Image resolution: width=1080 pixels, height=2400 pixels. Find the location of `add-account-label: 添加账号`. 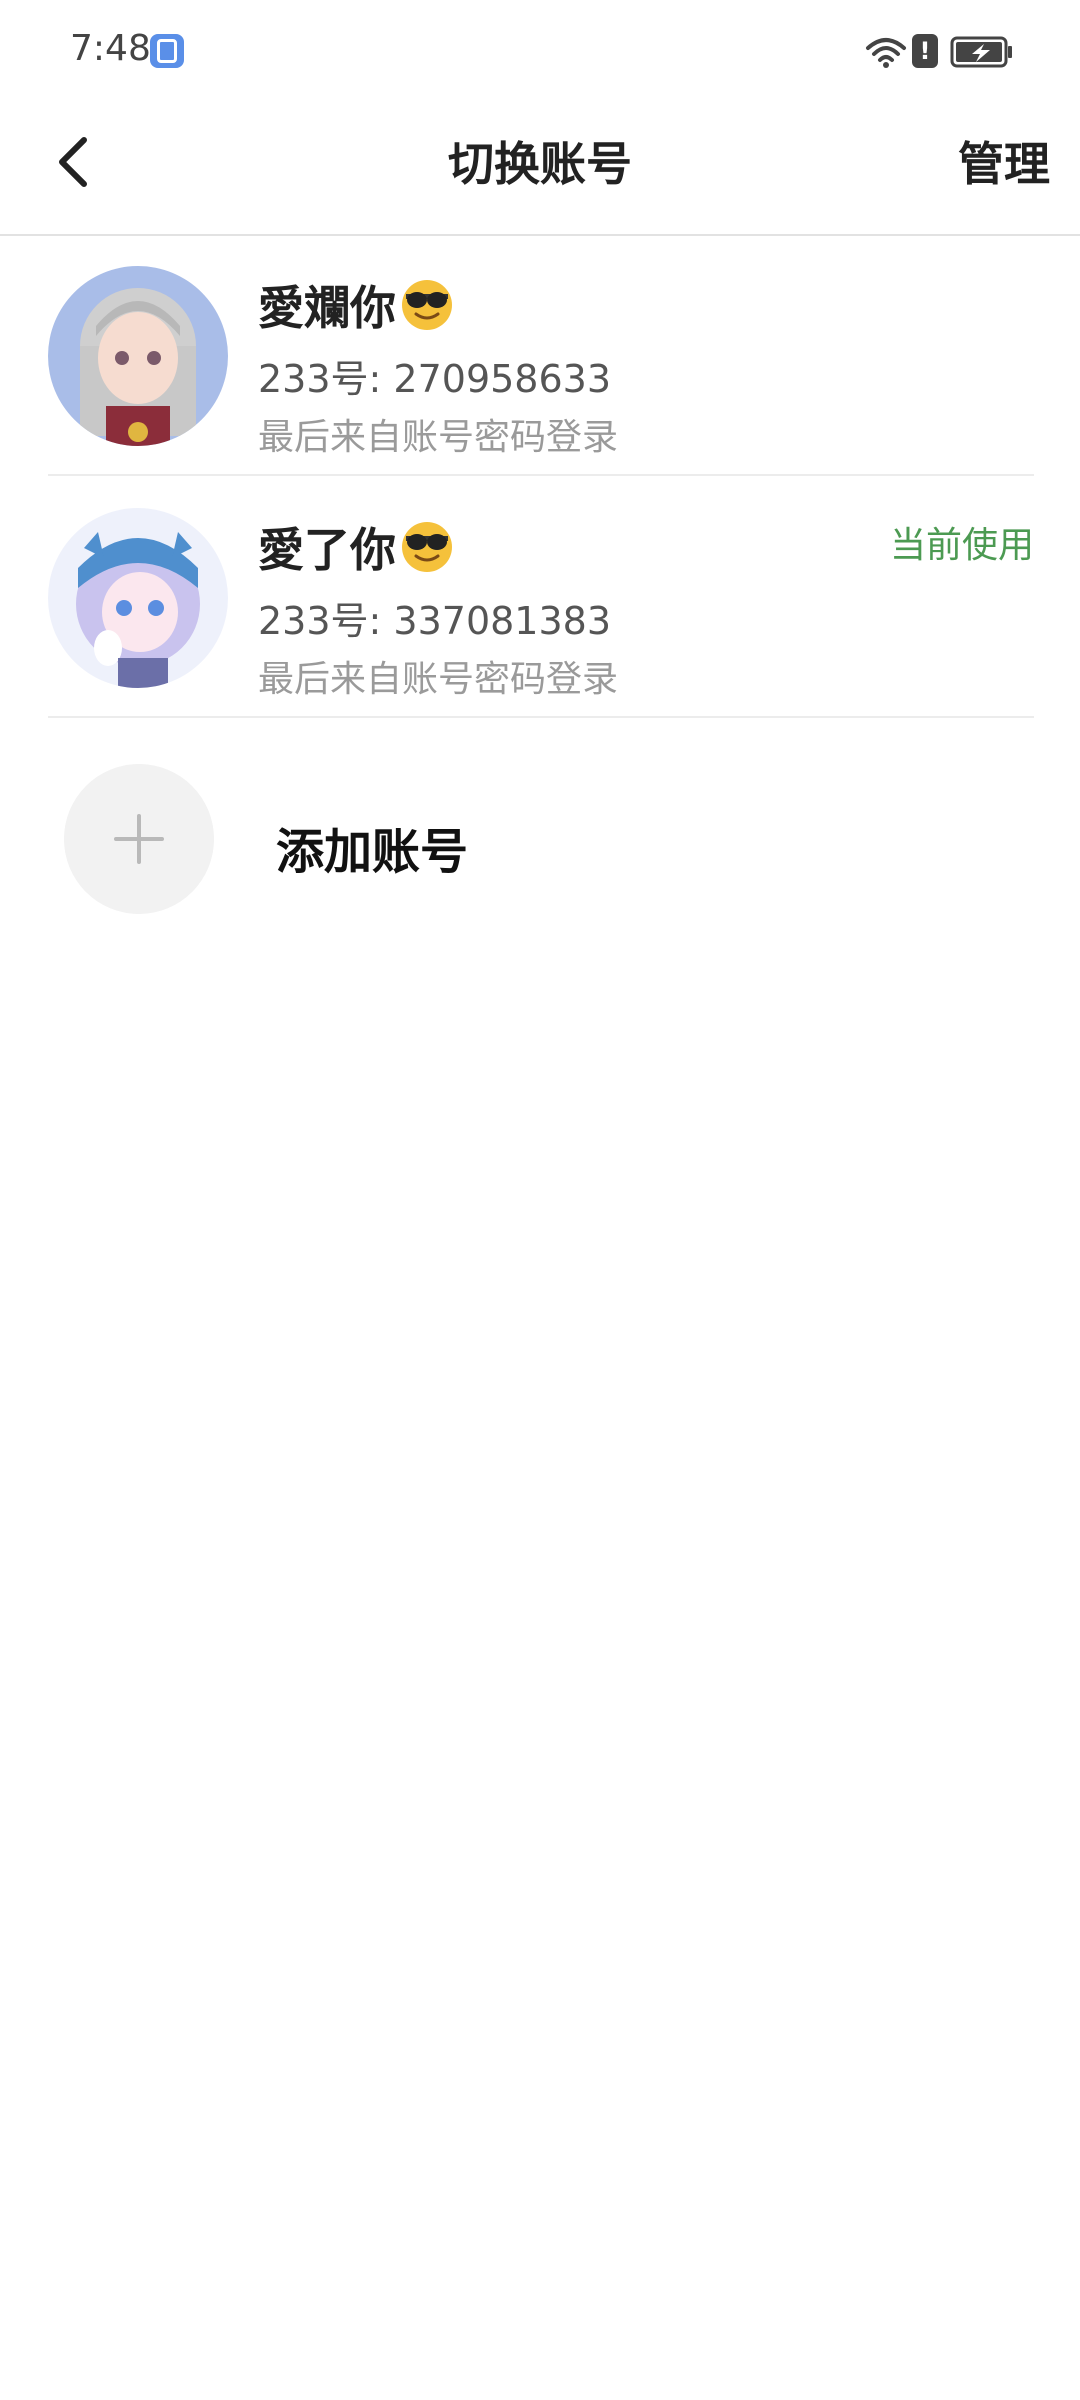

add-account-label: 添加账号 is located at coordinates (372, 852).